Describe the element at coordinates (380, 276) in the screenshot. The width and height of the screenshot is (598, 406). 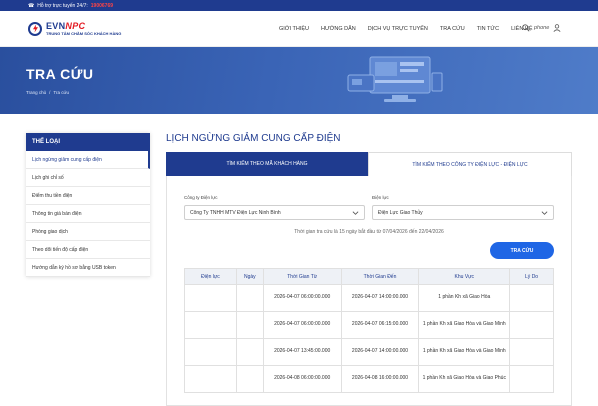
I see `column-header: Thời Gian Đến` at that location.